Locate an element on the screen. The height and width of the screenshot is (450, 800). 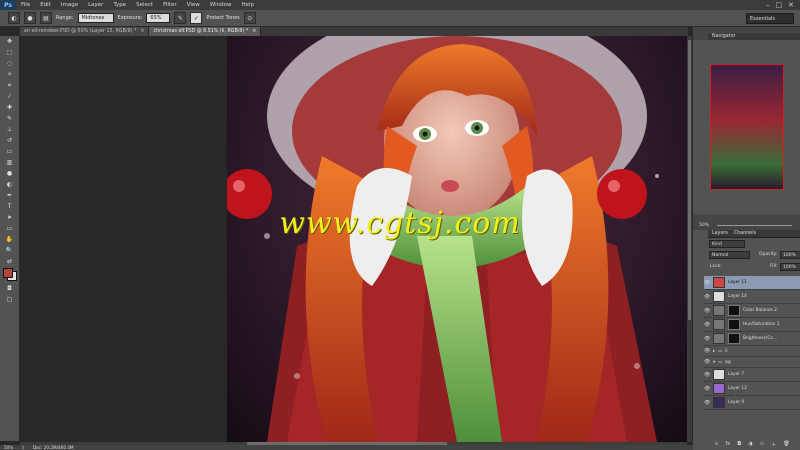
minimize-button: – is located at coordinates (768, 5).